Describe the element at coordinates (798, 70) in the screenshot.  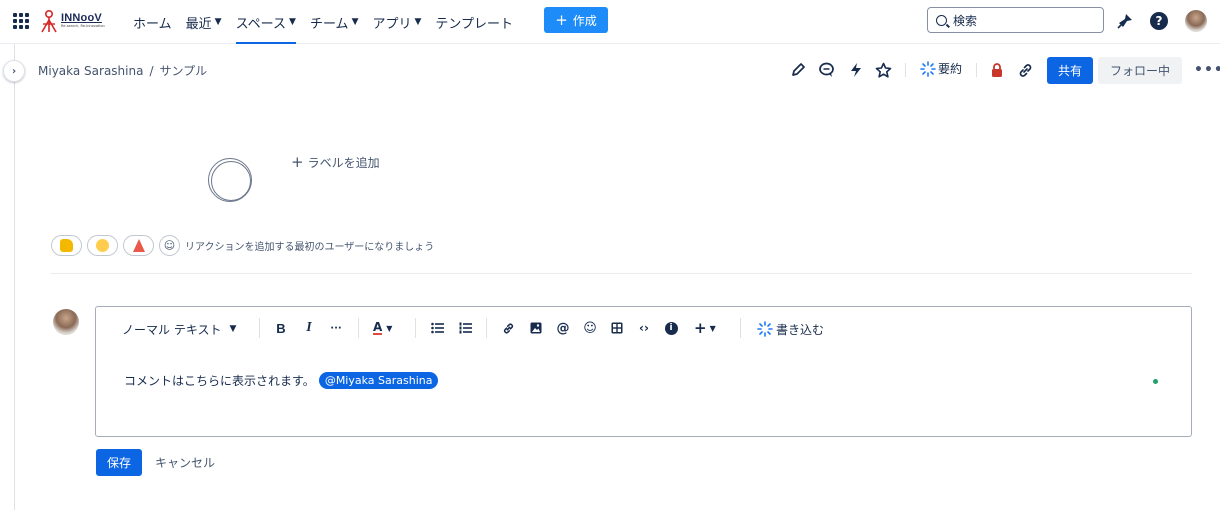
I see `edit-pencil-icon` at that location.